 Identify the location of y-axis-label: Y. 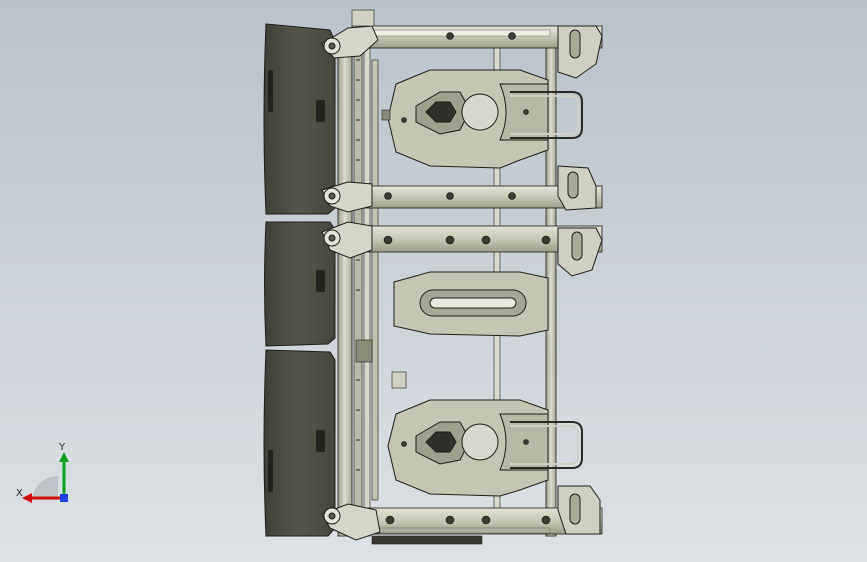
(62, 447).